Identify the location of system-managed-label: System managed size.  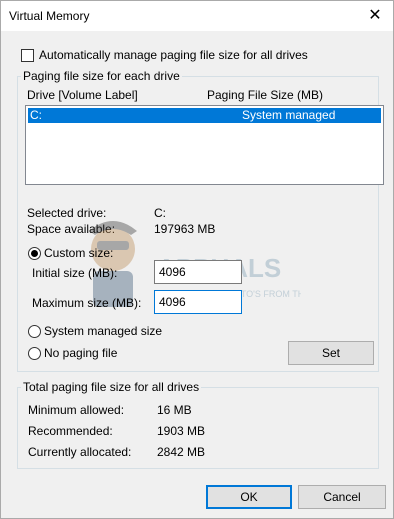
(103, 331).